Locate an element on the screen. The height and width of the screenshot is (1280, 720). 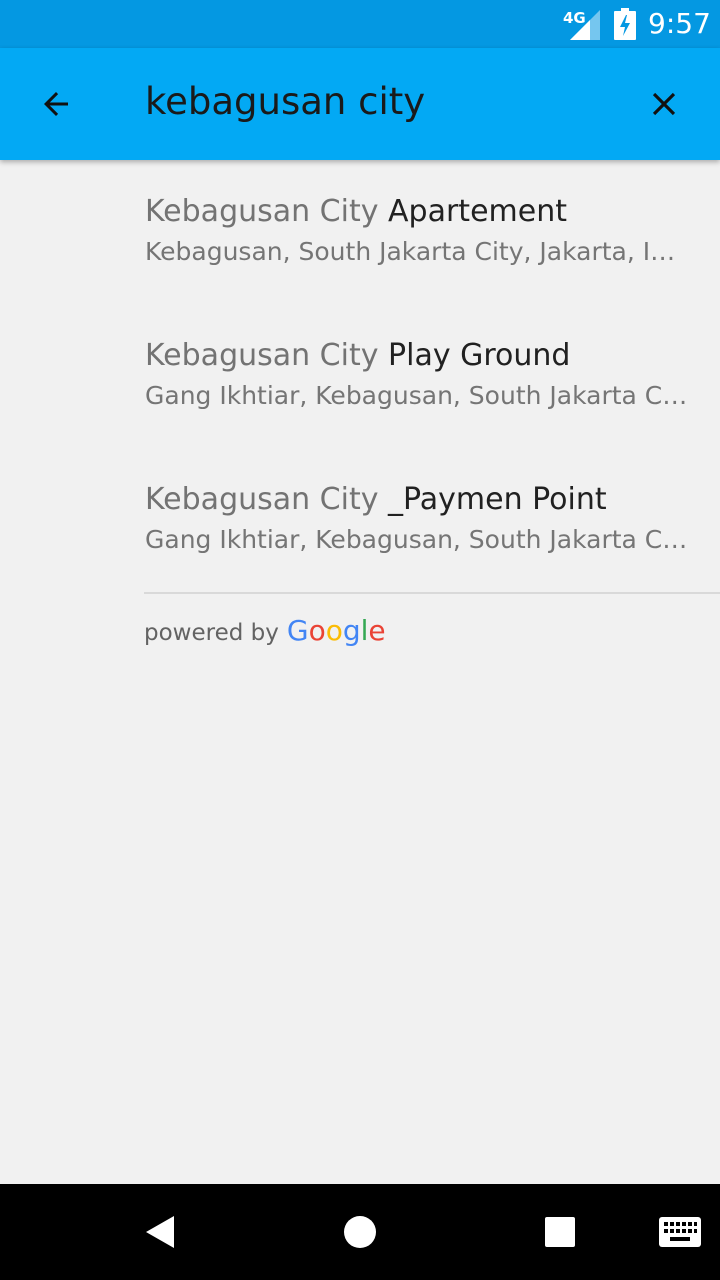
search-toolbar: kebagusan city is located at coordinates (360, 104).